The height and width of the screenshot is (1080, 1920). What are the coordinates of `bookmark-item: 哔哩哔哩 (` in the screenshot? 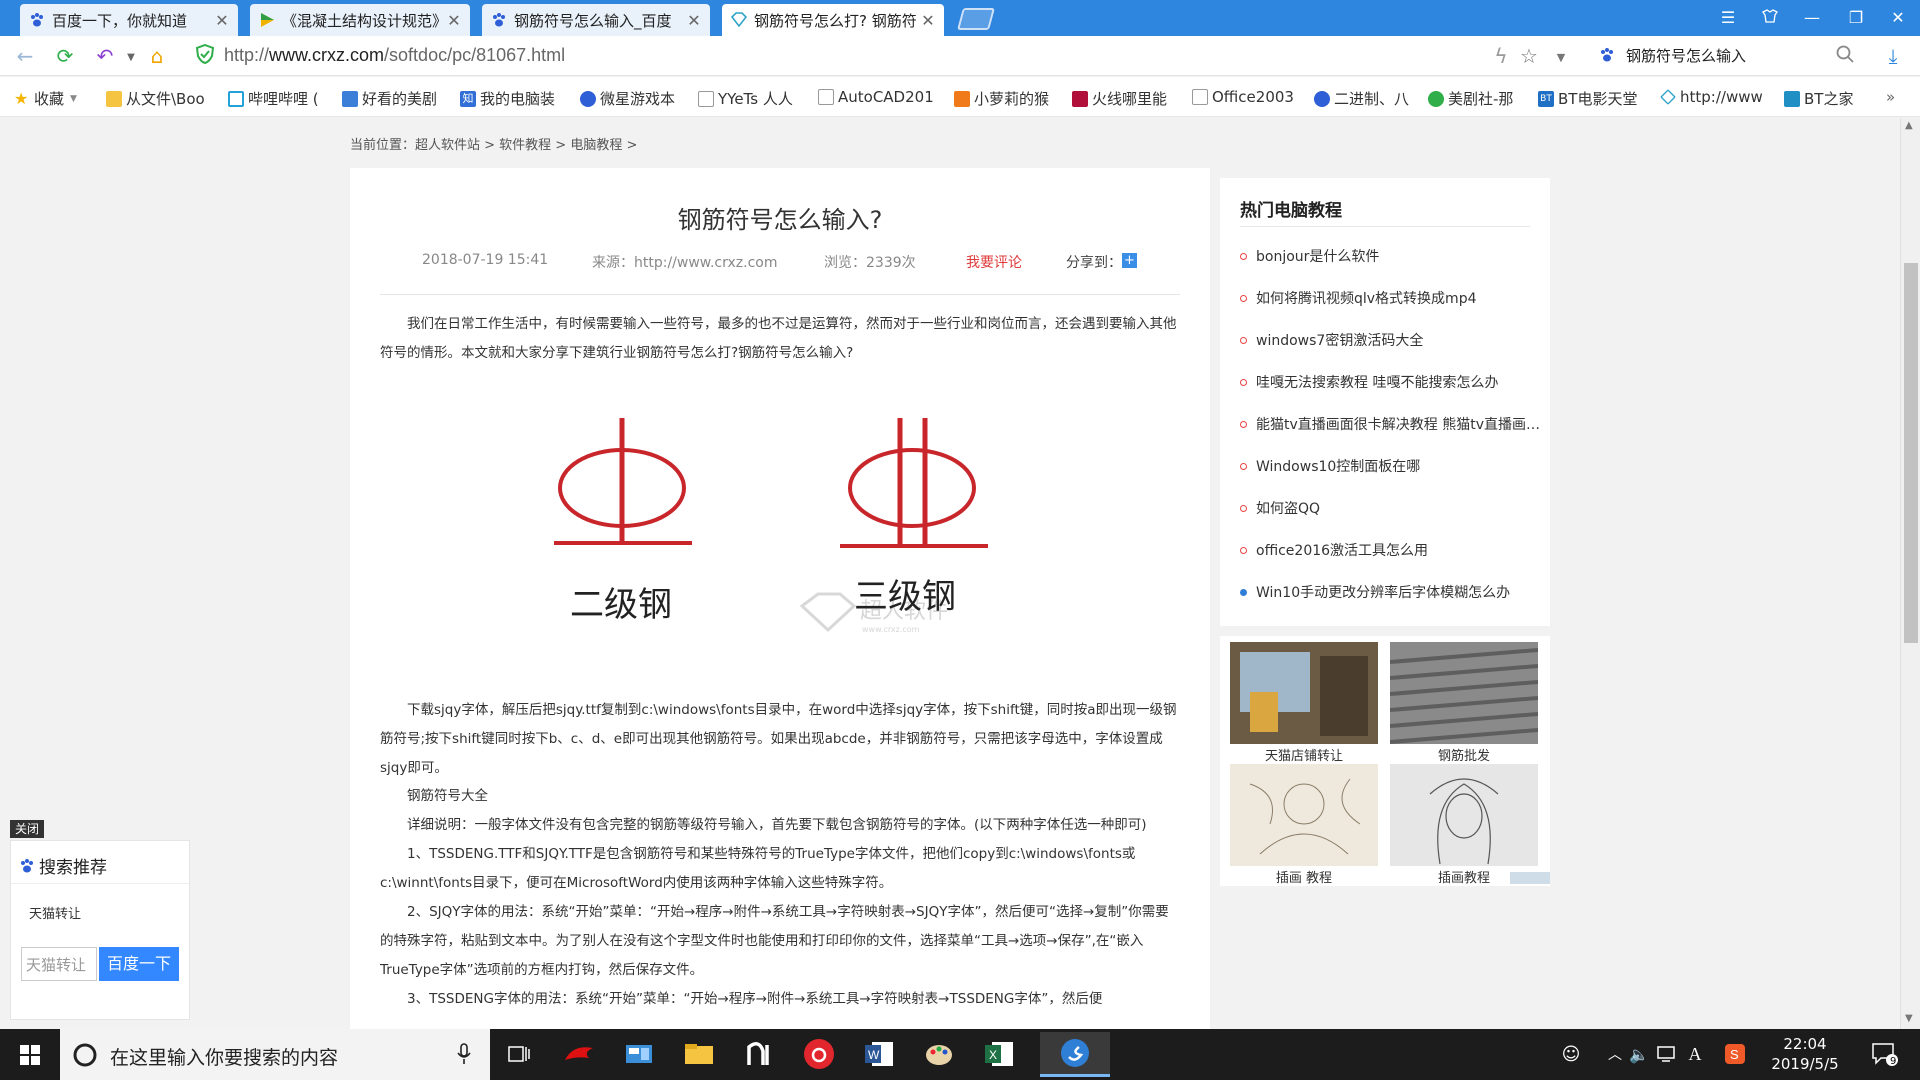 It's located at (273, 98).